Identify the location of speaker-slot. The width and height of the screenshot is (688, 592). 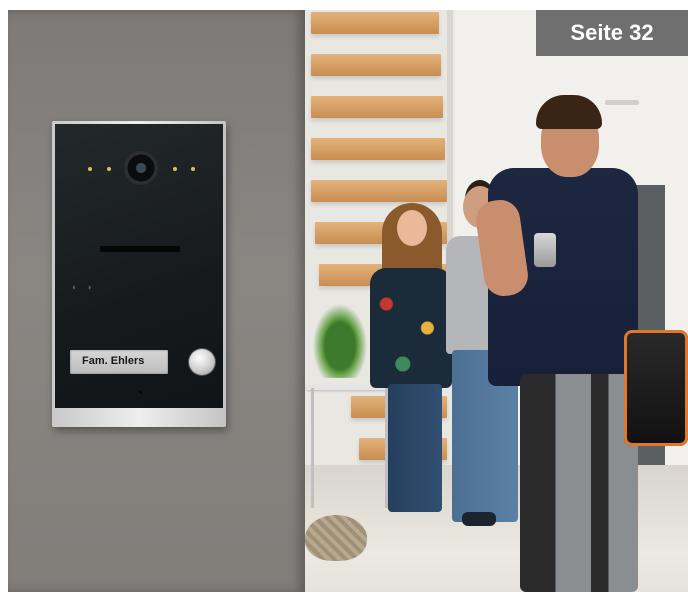
(140, 249).